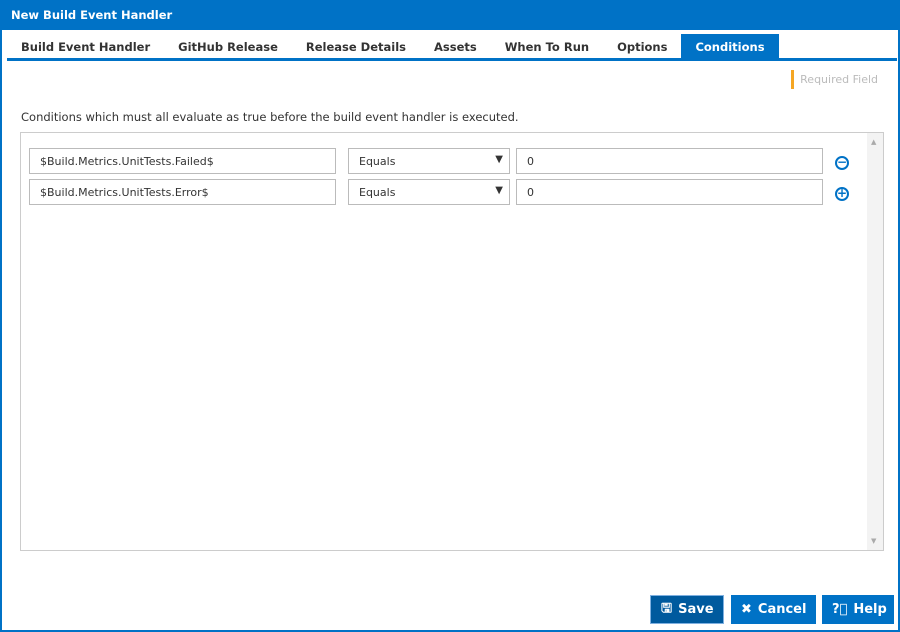 The width and height of the screenshot is (900, 632). Describe the element at coordinates (696, 609) in the screenshot. I see `save-label: Save` at that location.